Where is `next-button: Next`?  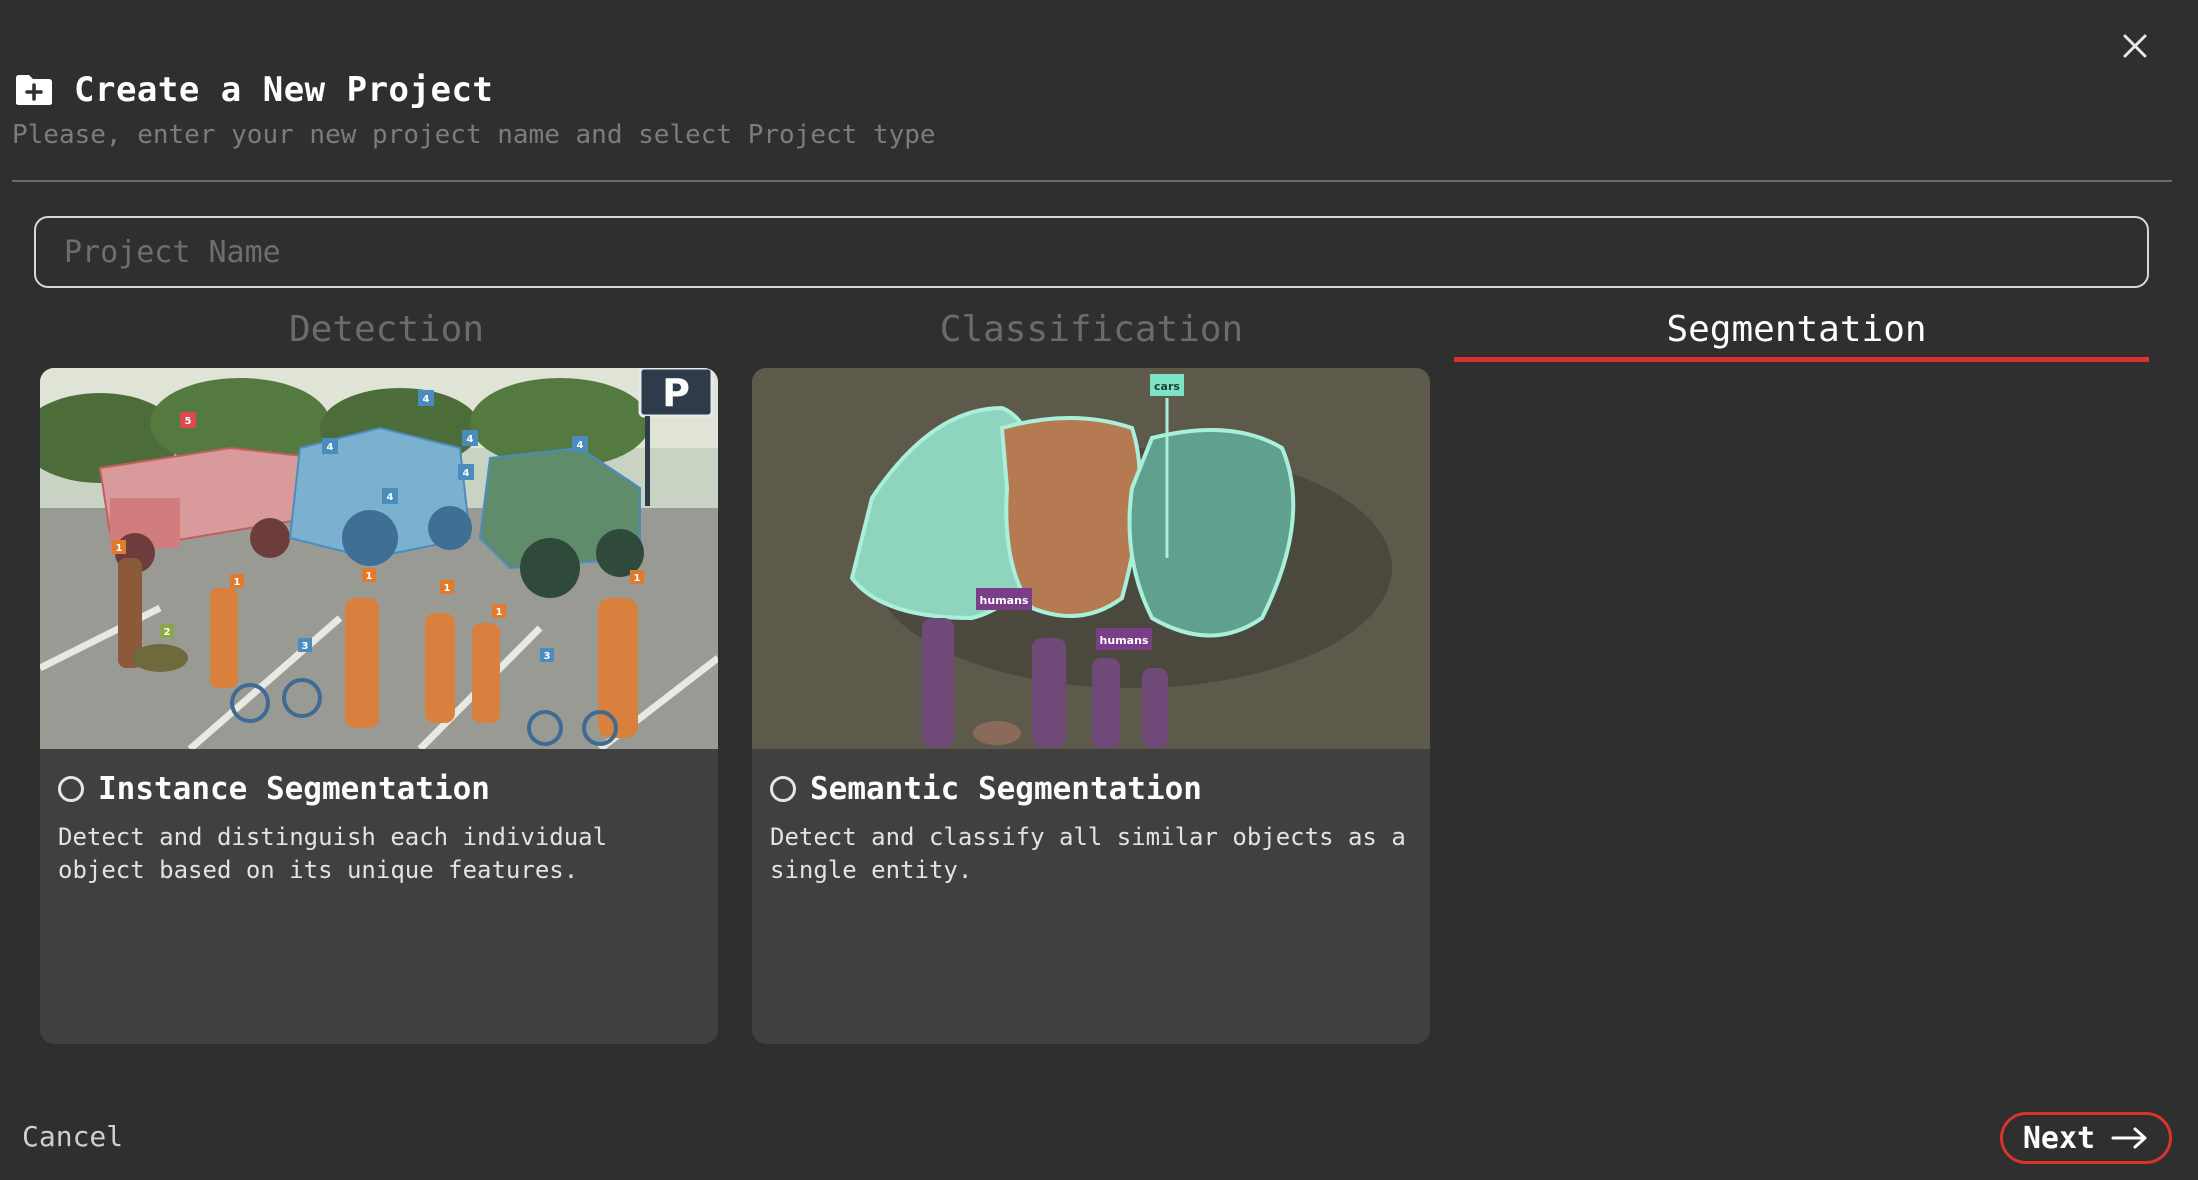
next-button: Next is located at coordinates (2086, 1138).